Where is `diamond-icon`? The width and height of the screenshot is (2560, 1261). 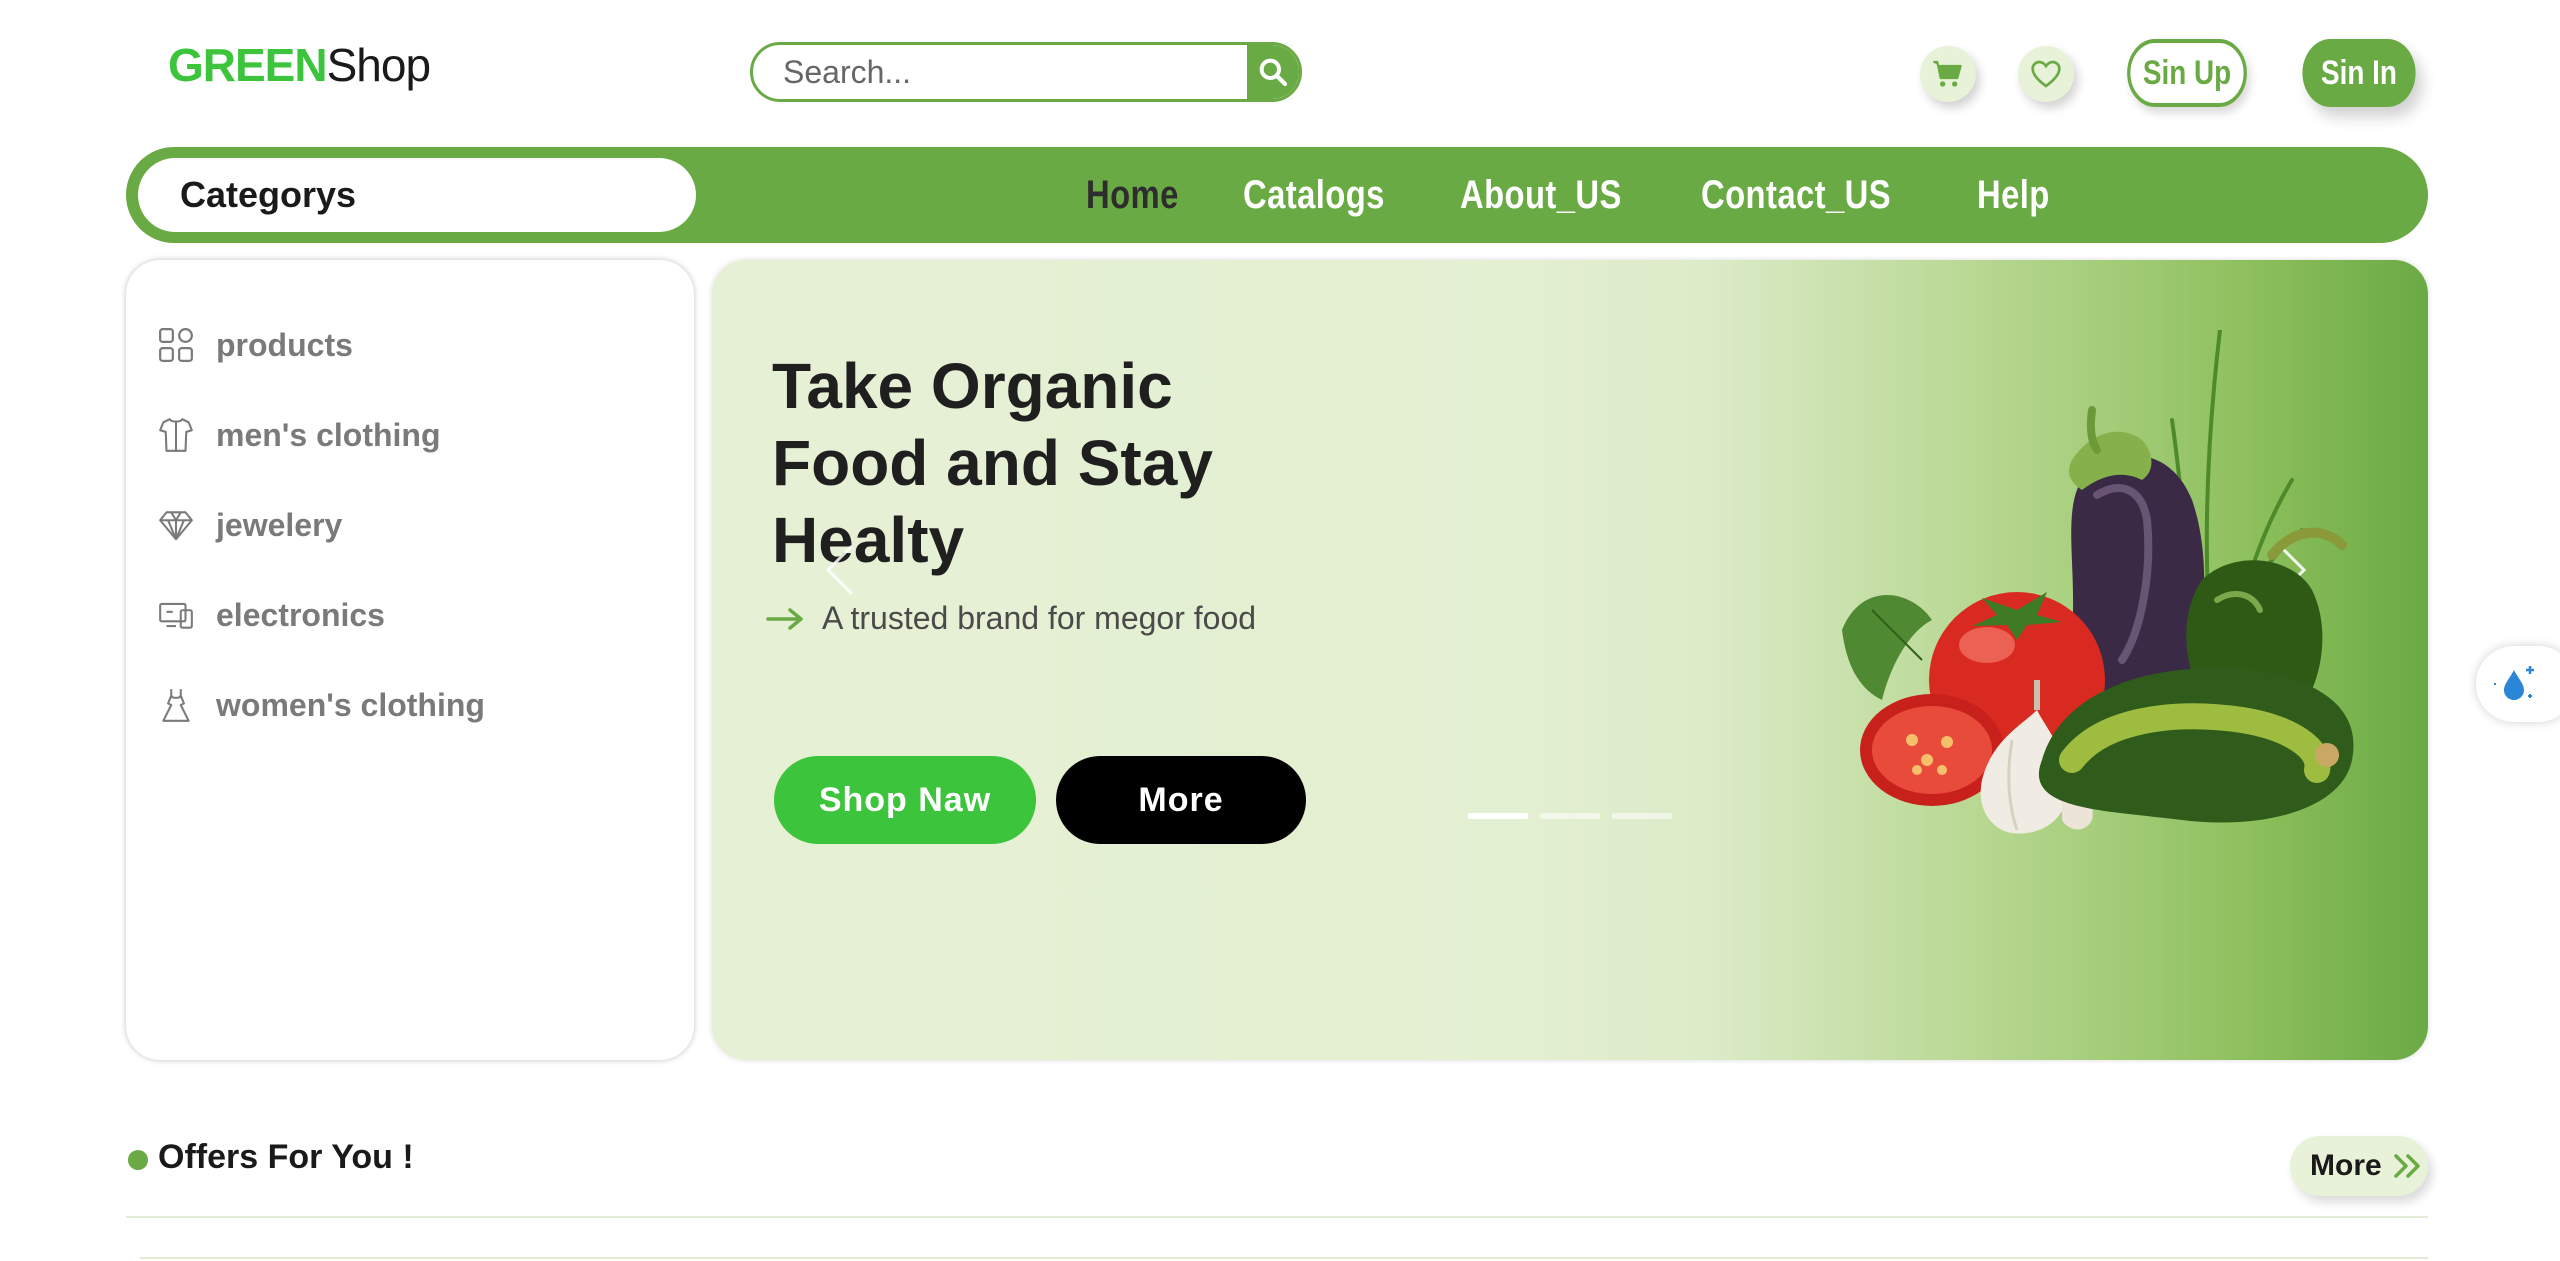
diamond-icon is located at coordinates (176, 525).